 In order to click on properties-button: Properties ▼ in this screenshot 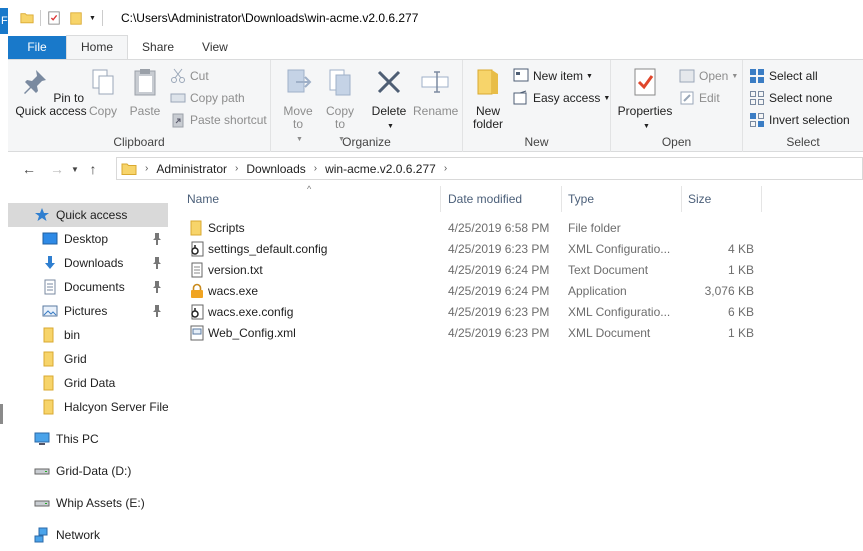, I will do `click(645, 98)`.